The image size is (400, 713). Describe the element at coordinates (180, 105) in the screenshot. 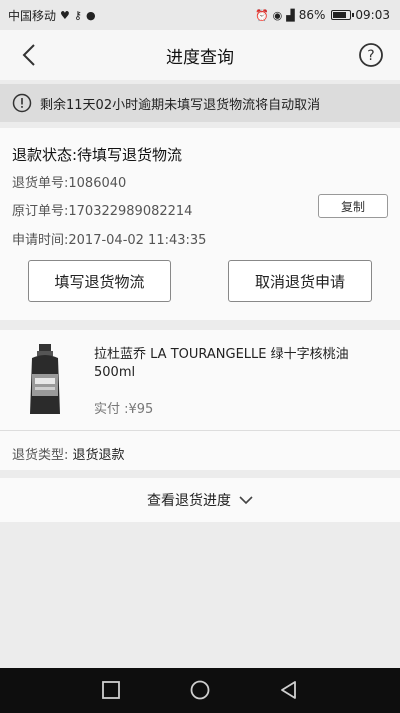

I see `notice-text: 剩余11天02小时逾期未填写退货物流将自动取消` at that location.